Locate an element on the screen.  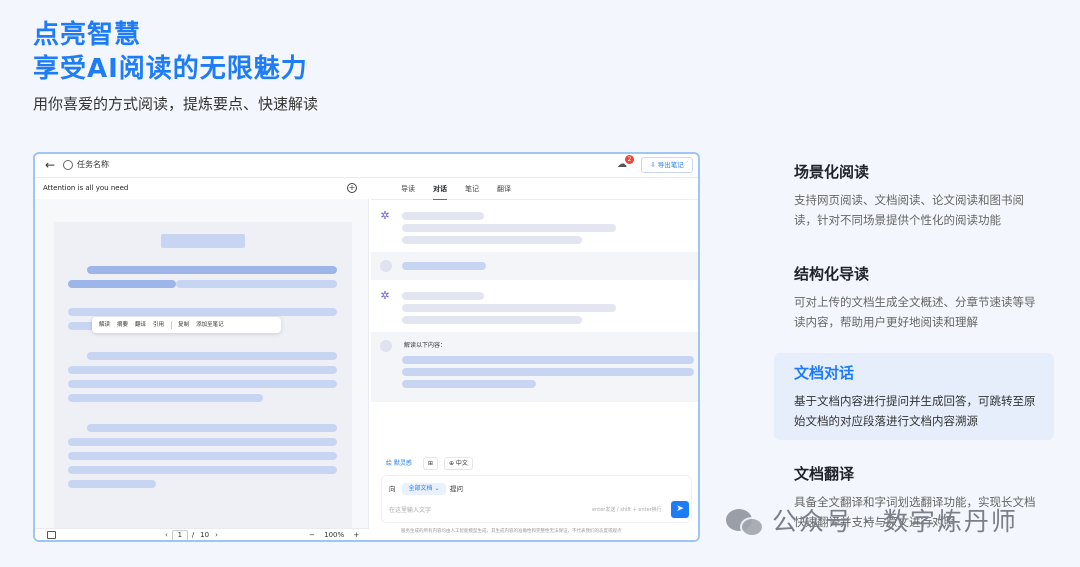
sidebar-toggle-icon is located at coordinates (51, 535).